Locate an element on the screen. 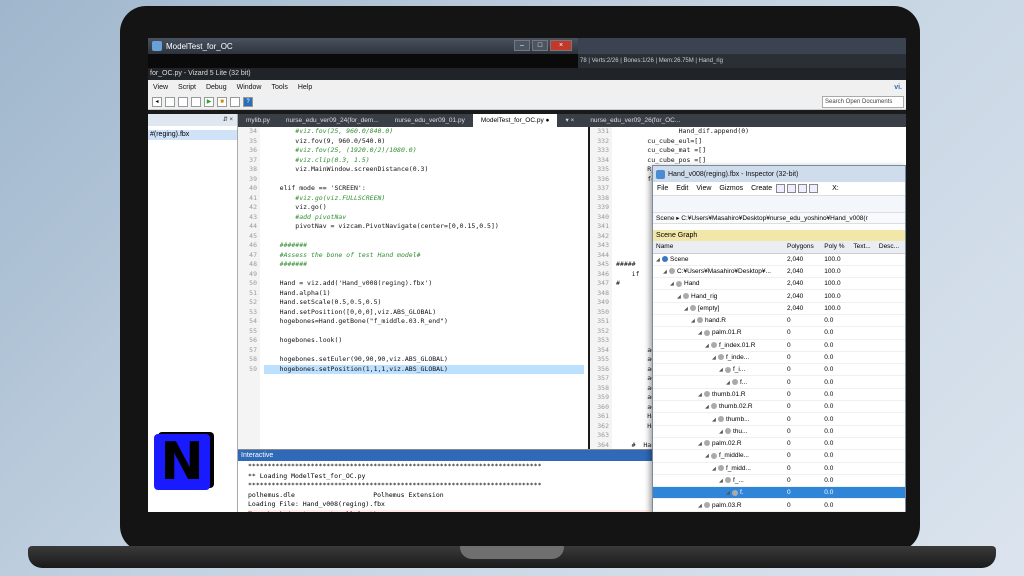 The height and width of the screenshot is (576, 1024). menu-script: Script is located at coordinates (187, 87).